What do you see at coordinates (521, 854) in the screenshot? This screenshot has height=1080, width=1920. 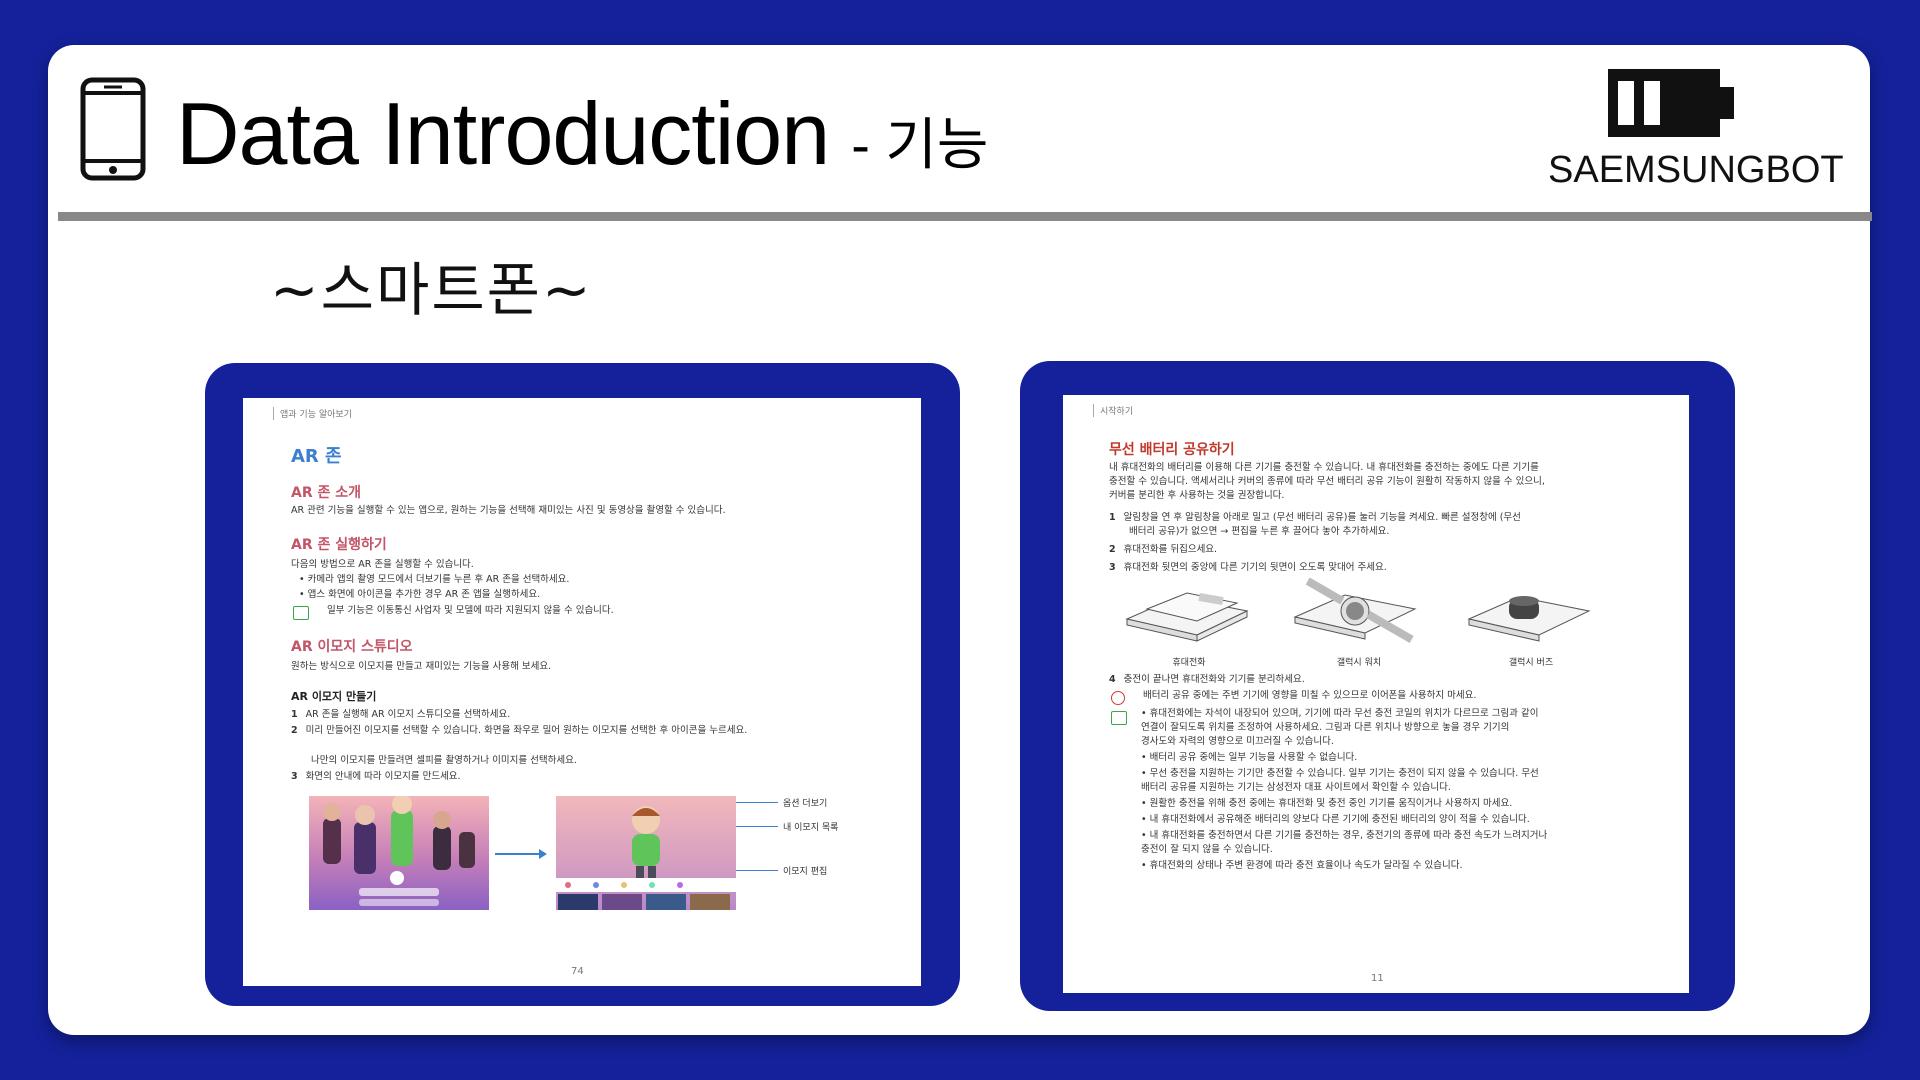 I see `arrow-right-icon` at bounding box center [521, 854].